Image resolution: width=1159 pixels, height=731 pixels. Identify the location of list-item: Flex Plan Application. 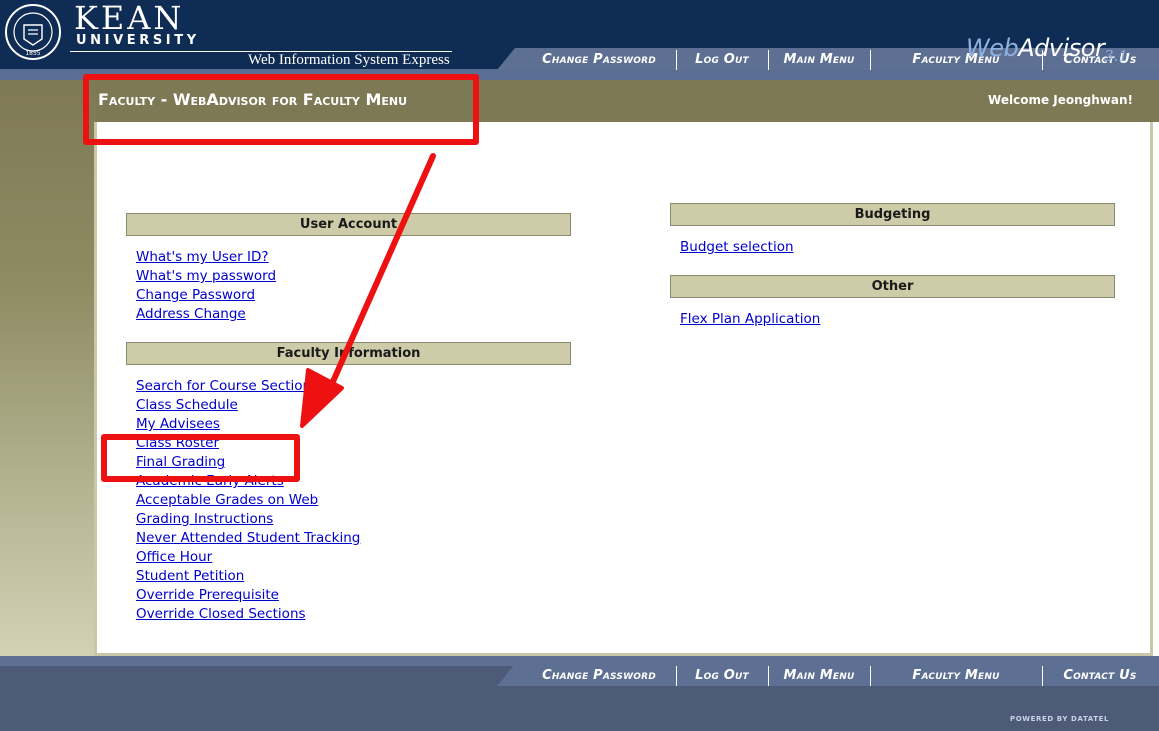
(750, 317).